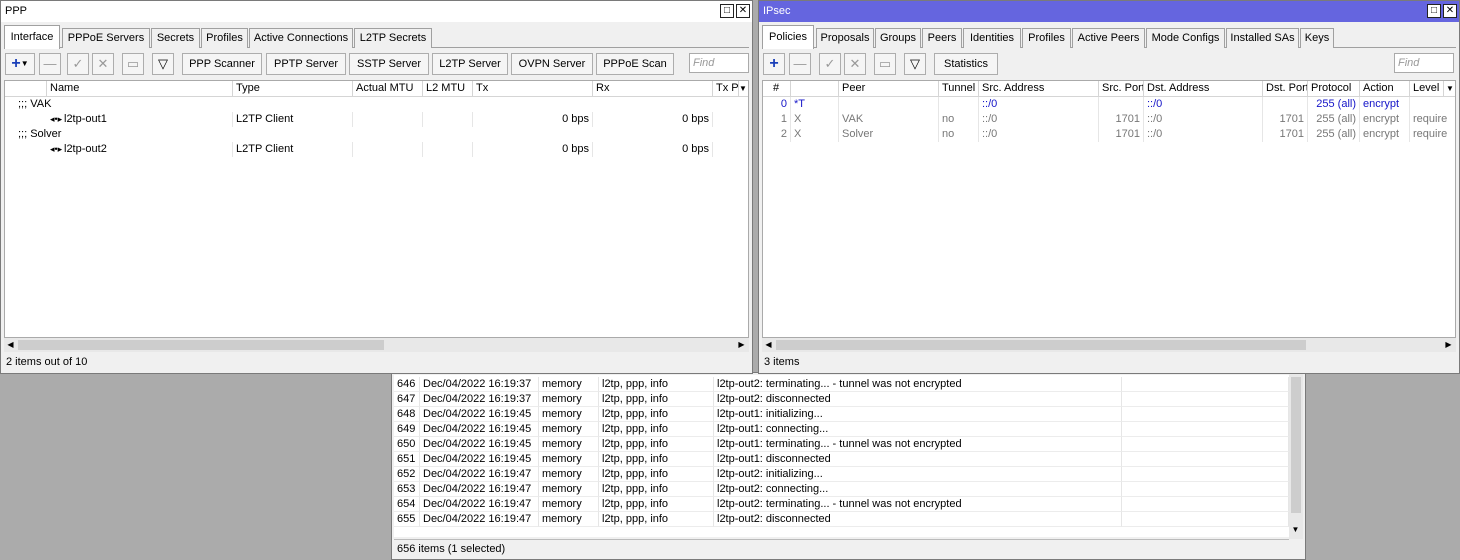 This screenshot has height=560, width=1460. Describe the element at coordinates (1296, 445) in the screenshot. I see `log-vscroll-thumb` at that location.